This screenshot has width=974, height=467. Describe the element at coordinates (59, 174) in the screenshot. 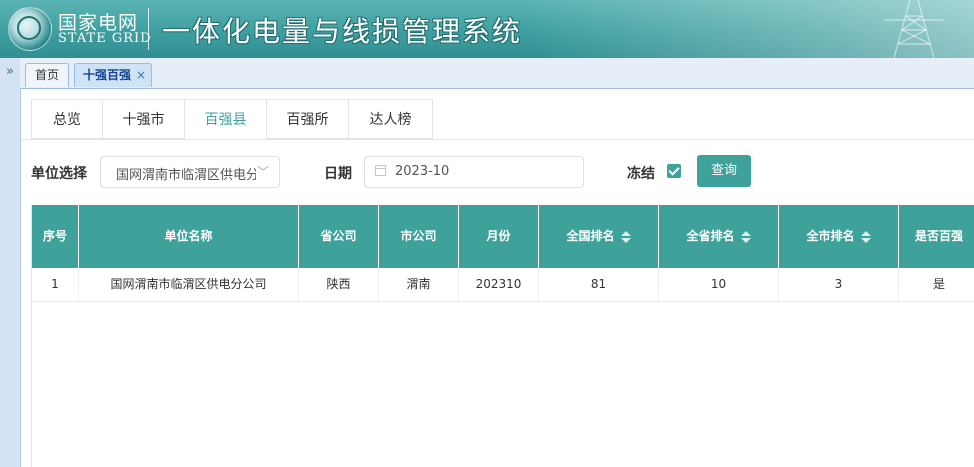

I see `unit-label: 单位选择` at that location.